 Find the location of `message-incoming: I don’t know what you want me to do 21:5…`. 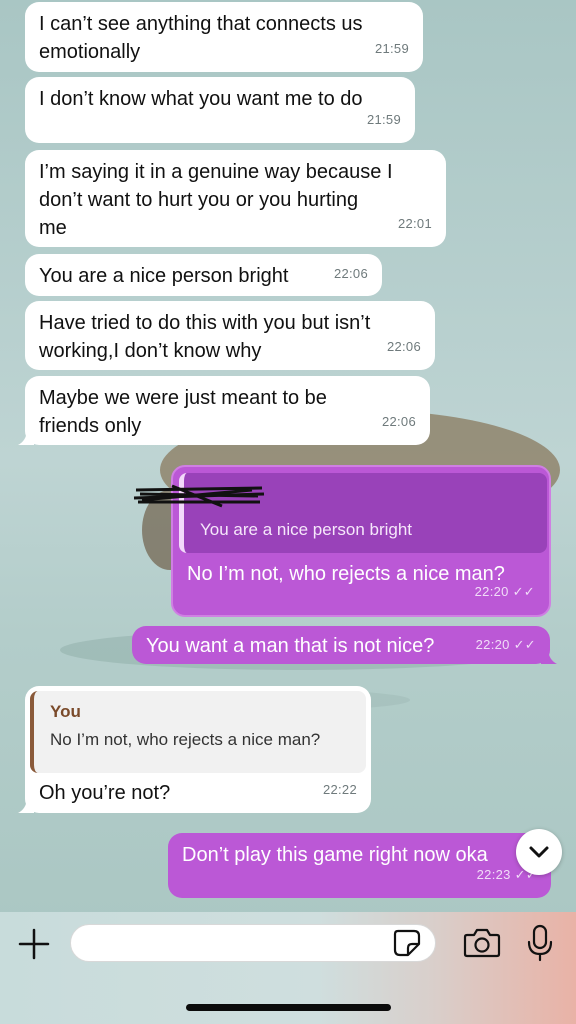

message-incoming: I don’t know what you want me to do 21:5… is located at coordinates (220, 110).